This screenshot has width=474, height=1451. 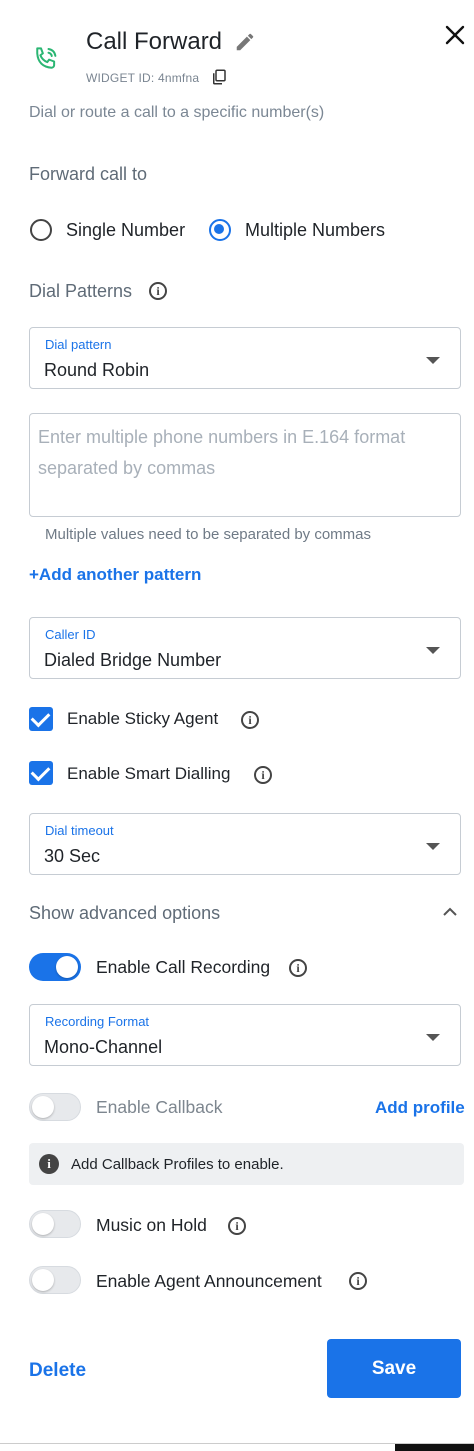 I want to click on music-on-hold-label: Music on Hold, so click(x=151, y=1225).